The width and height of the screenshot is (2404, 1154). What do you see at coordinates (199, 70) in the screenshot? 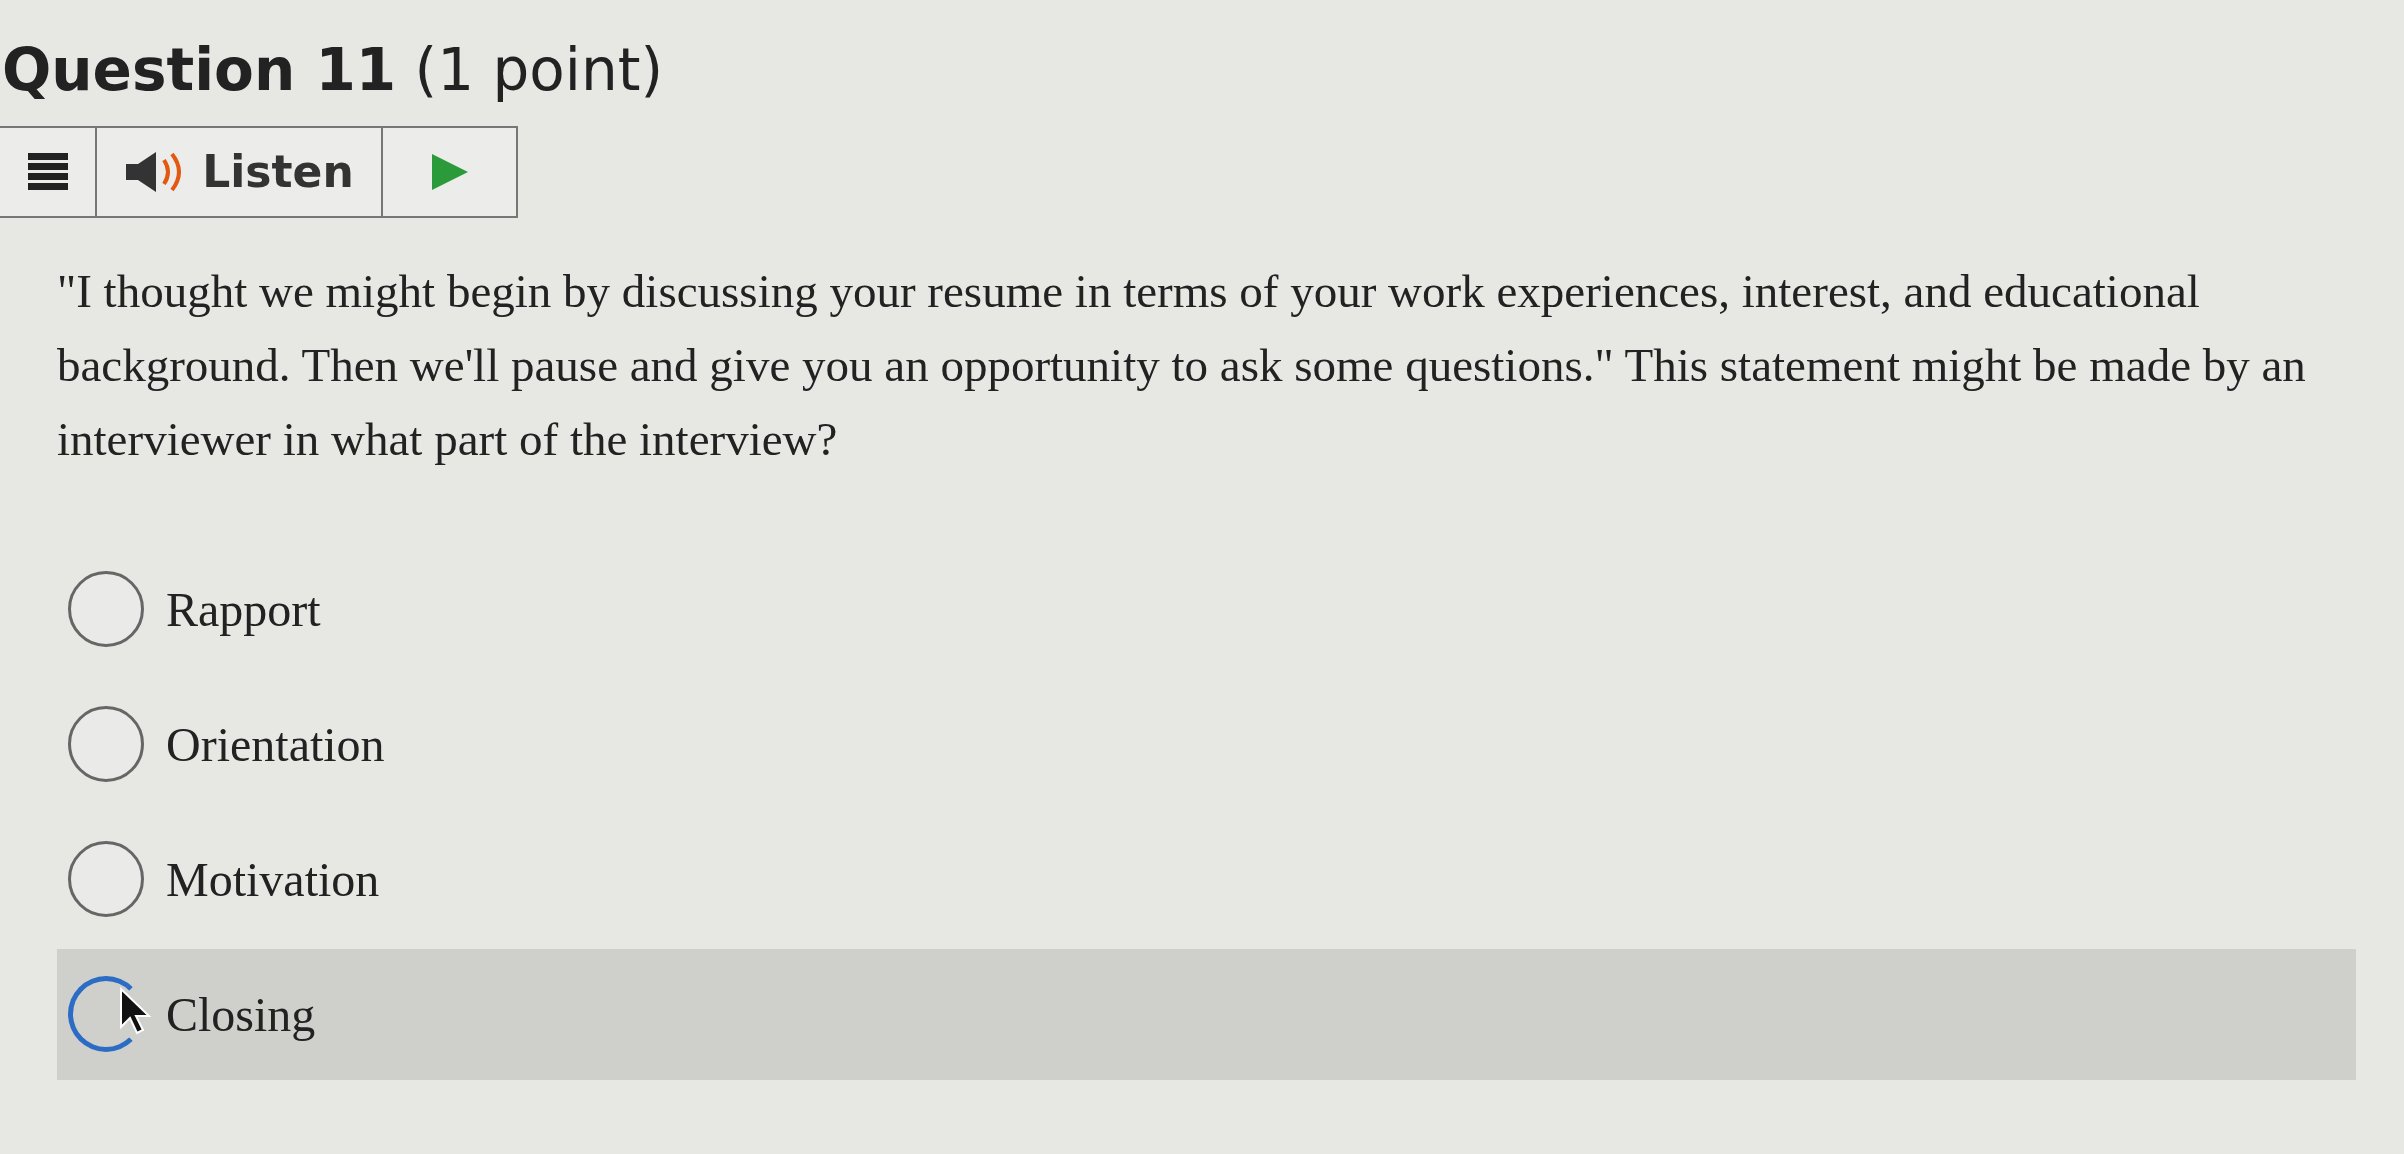
I see `question-number: Question 11` at bounding box center [199, 70].